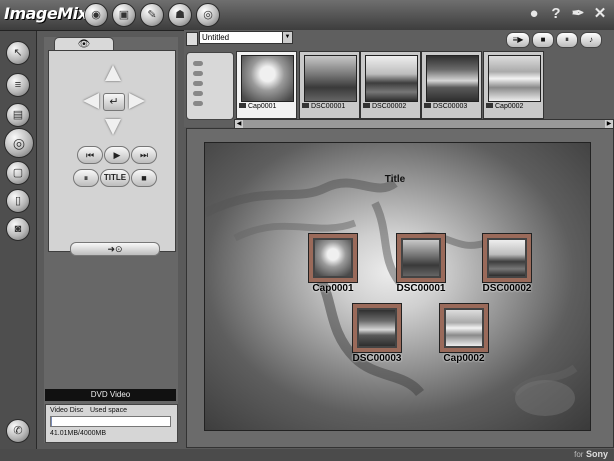 The width and height of the screenshot is (614, 461). I want to click on preview-tab: 👁, so click(84, 44).